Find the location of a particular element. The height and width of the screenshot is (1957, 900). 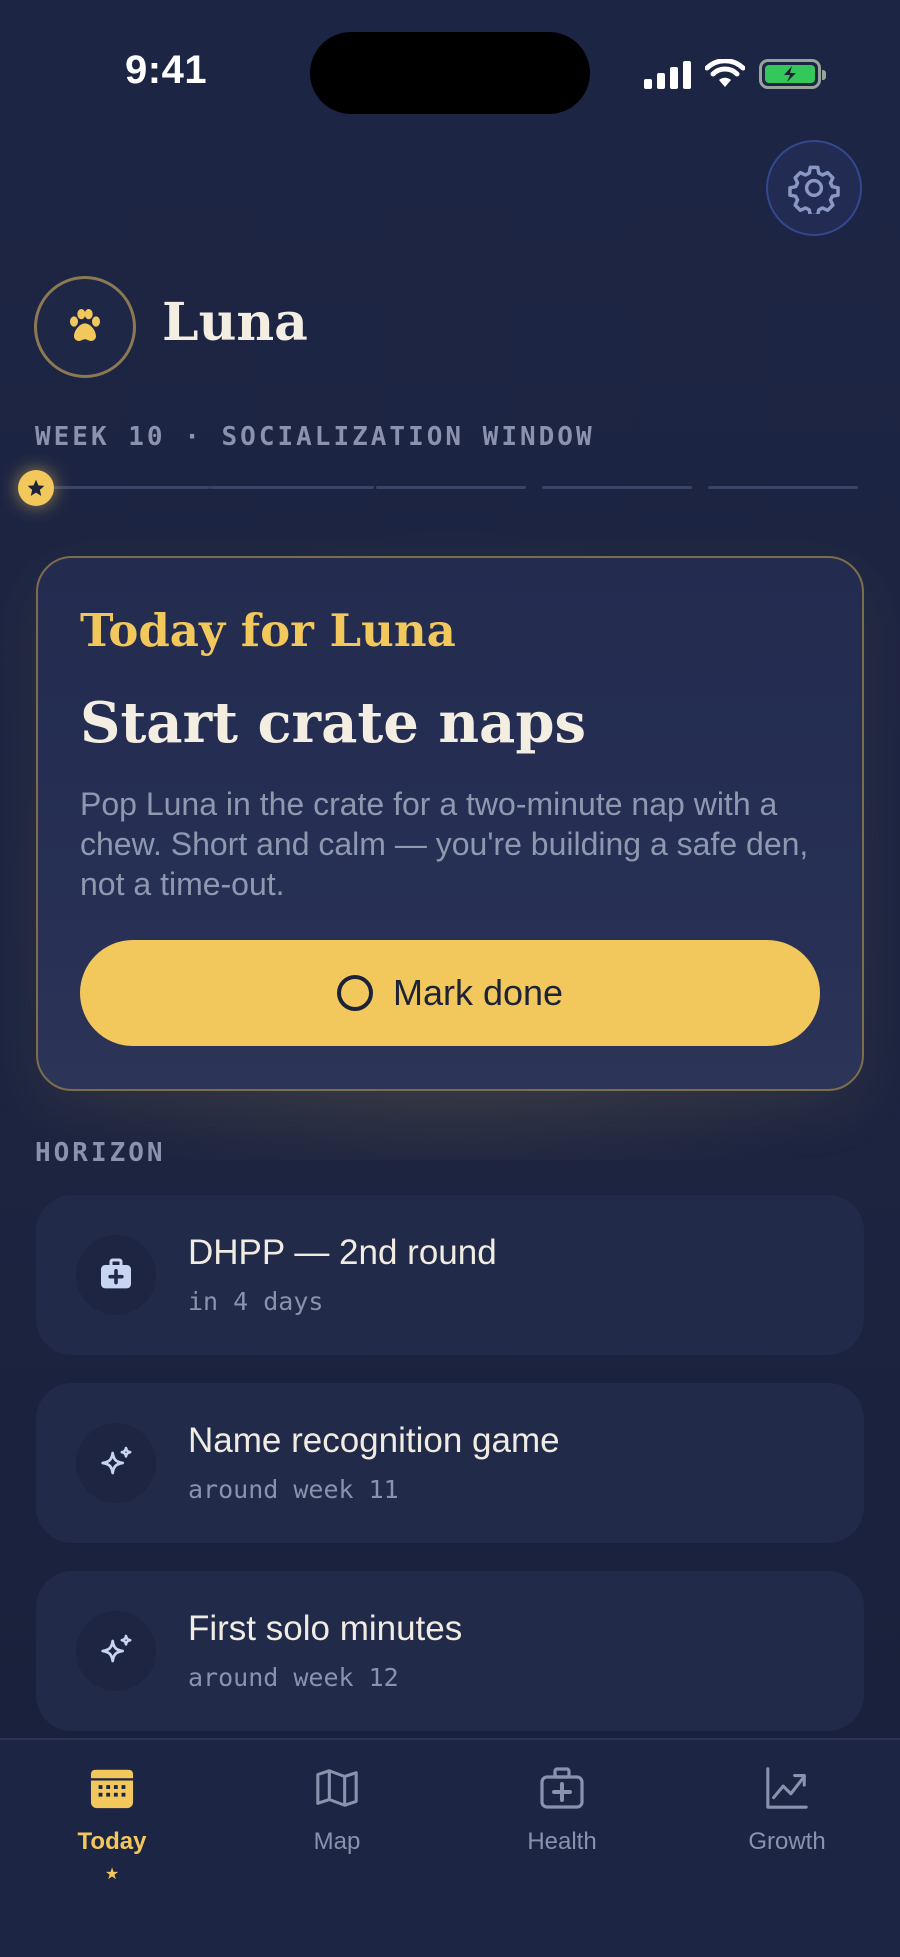

tab-growth: Growth is located at coordinates (787, 1829).